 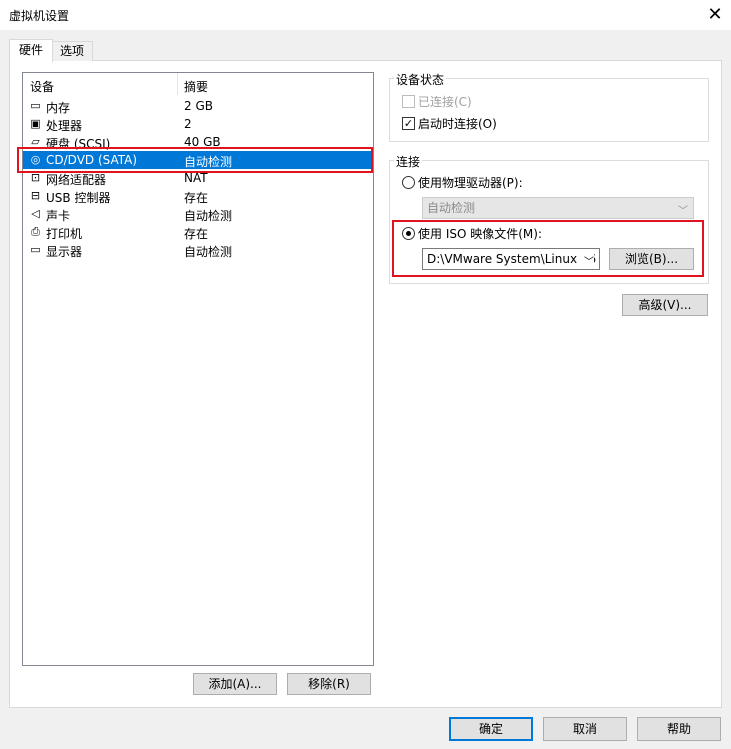 I want to click on connected-checkbox, so click(x=408, y=101).